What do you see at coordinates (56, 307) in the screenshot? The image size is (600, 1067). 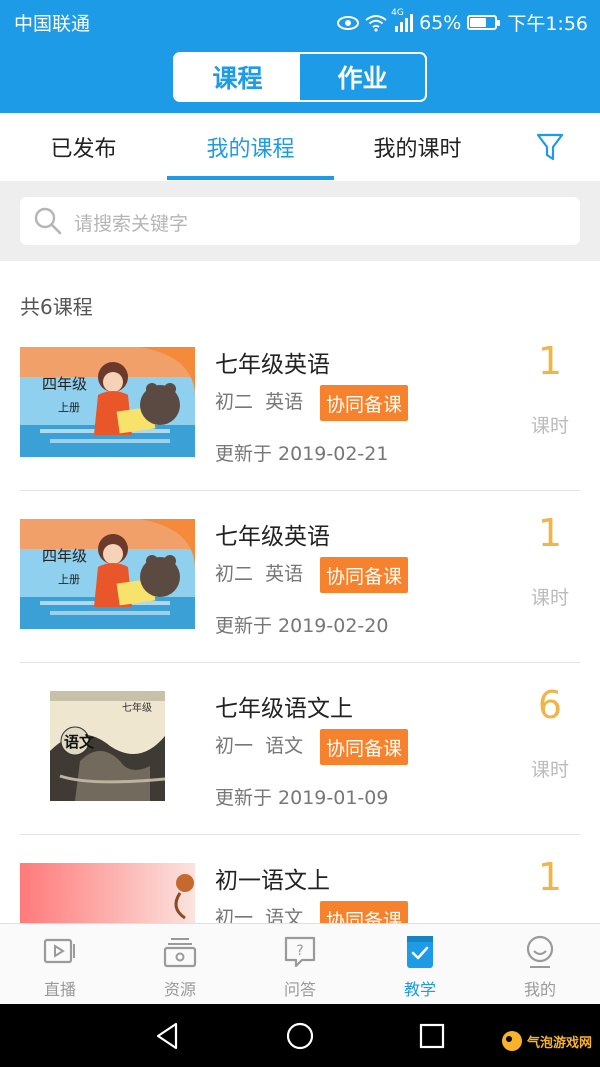 I see `course-count: 共6课程` at bounding box center [56, 307].